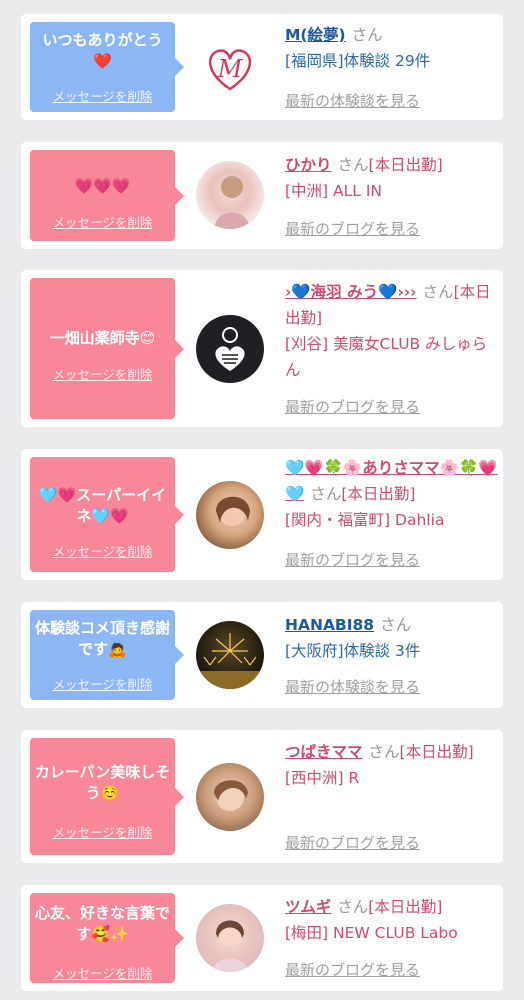  I want to click on message-bubble: 心友、好きな言葉です🥰✨ メッセージを削除, so click(107, 938).